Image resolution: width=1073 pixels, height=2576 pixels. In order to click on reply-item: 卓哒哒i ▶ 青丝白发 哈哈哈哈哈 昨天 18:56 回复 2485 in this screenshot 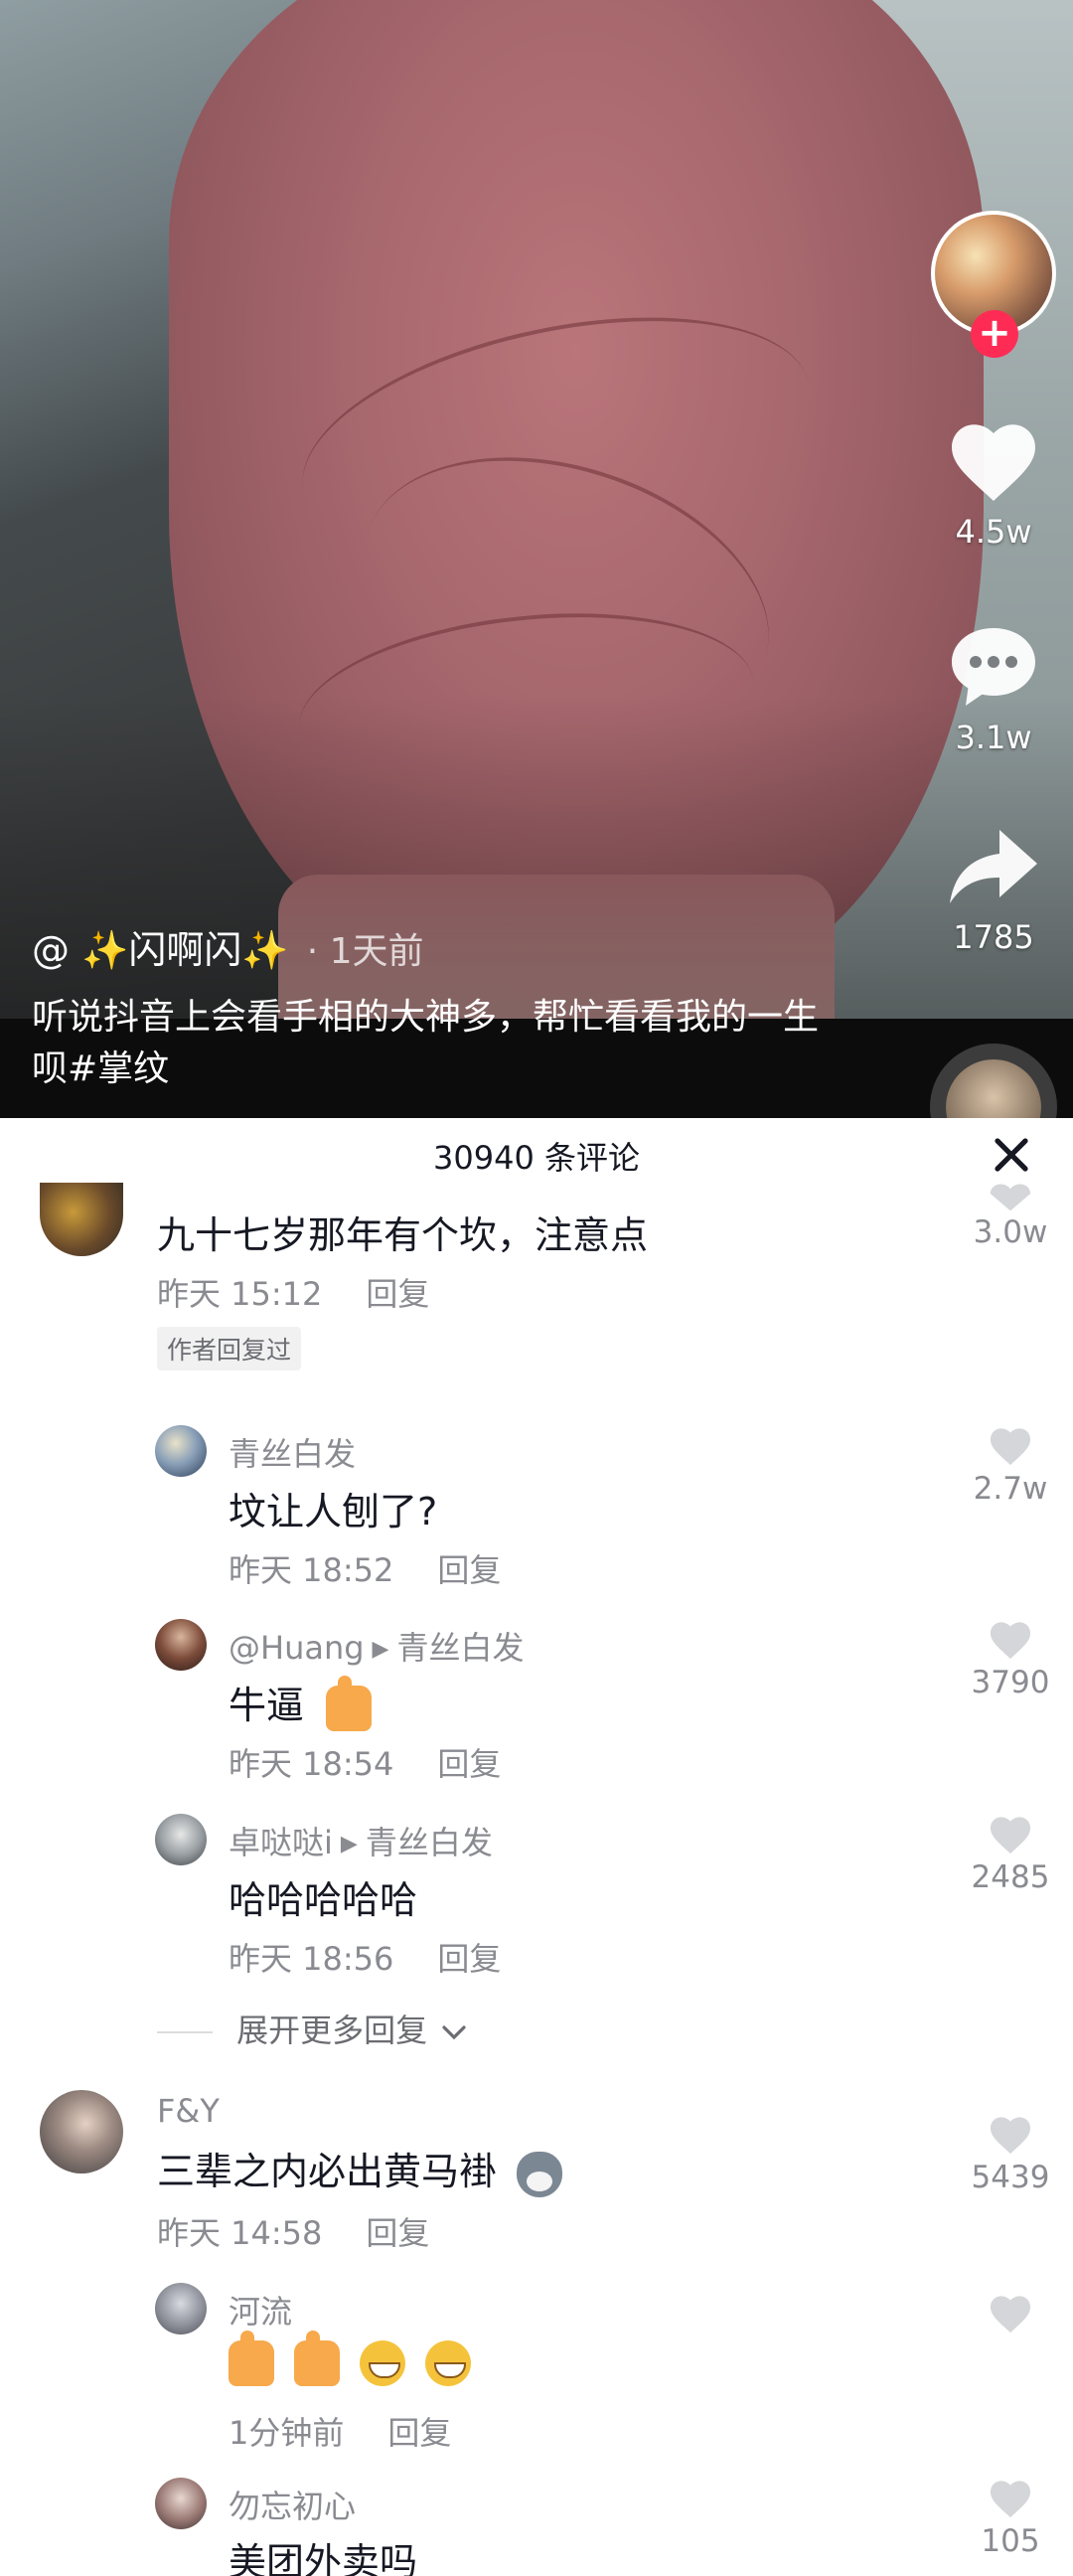, I will do `click(536, 1904)`.